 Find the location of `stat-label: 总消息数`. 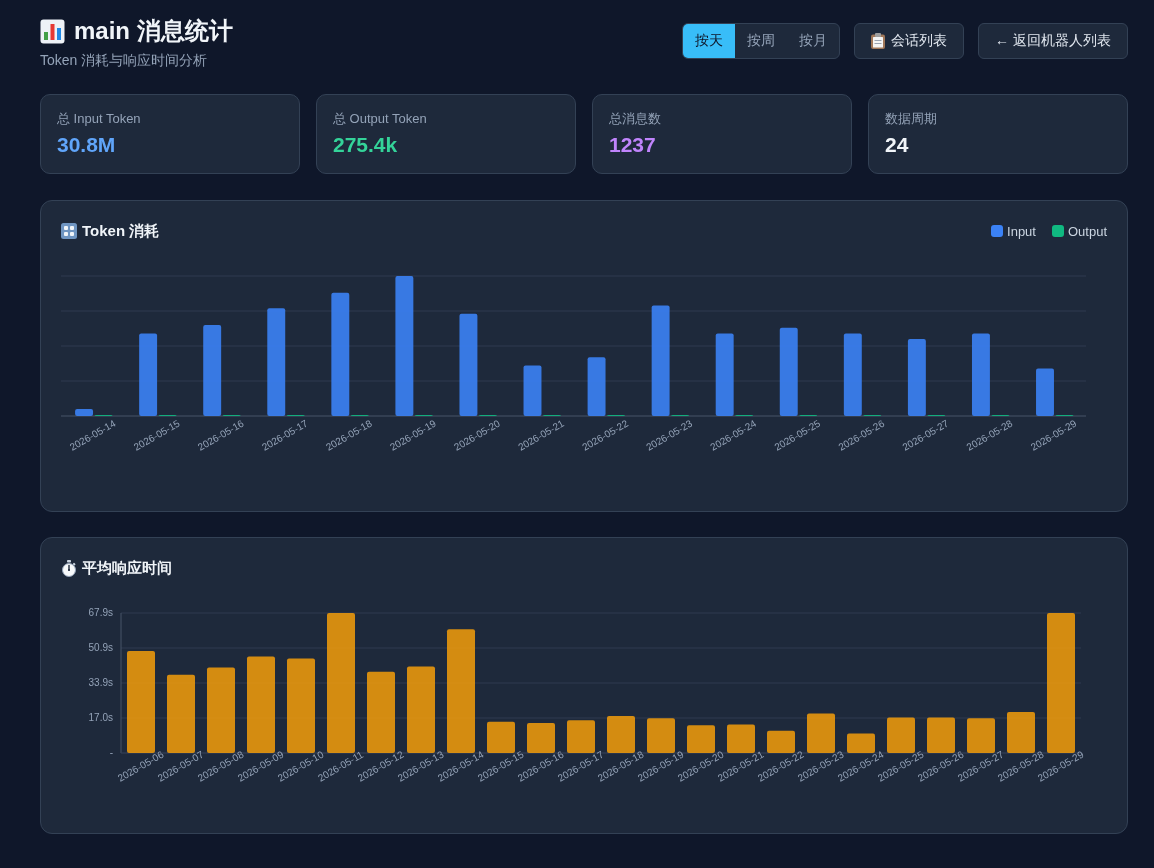

stat-label: 总消息数 is located at coordinates (635, 119).